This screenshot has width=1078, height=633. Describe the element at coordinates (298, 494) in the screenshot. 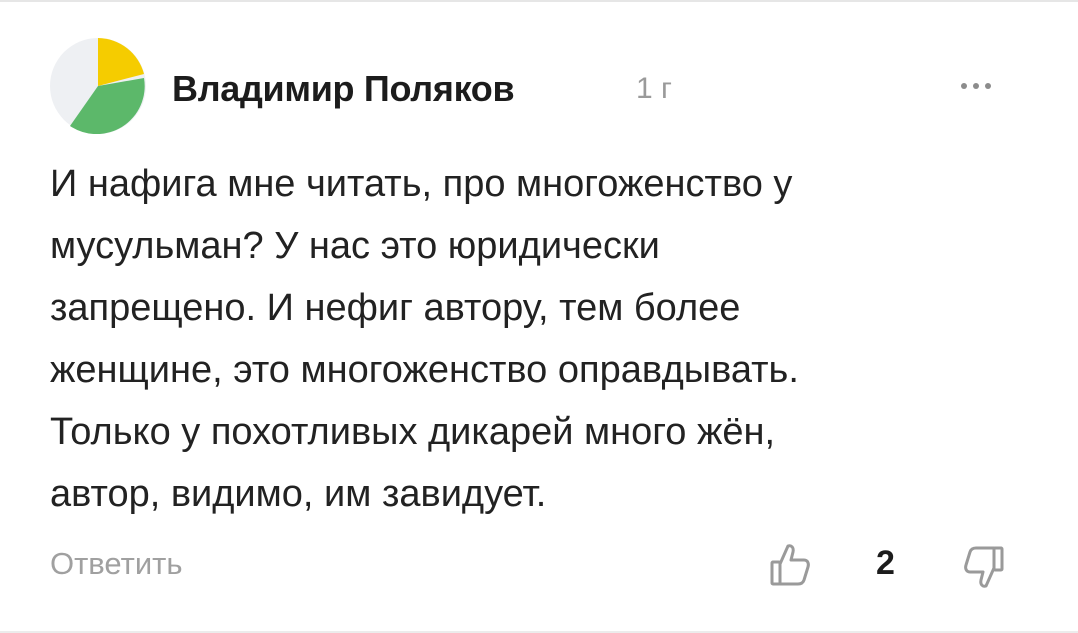

I see `comment-text-line: автор, видимо, им завидует.` at that location.